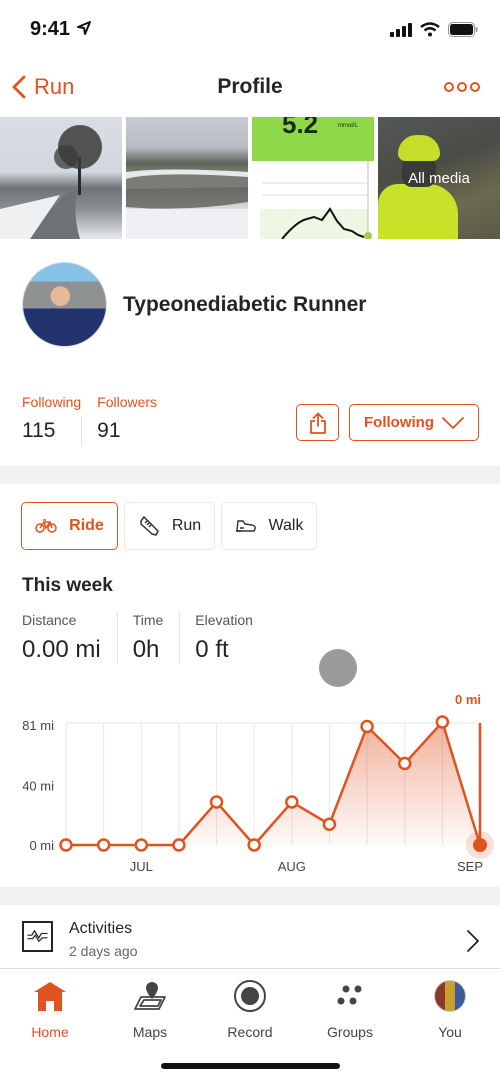 Image resolution: width=500 pixels, height=1080 pixels. Describe the element at coordinates (150, 996) in the screenshot. I see `maps-icon` at that location.